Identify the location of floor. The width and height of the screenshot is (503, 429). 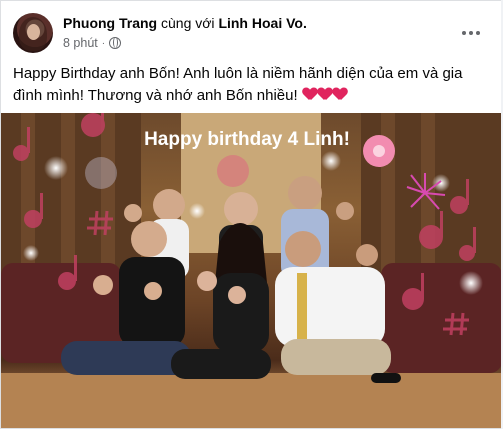
(251, 400).